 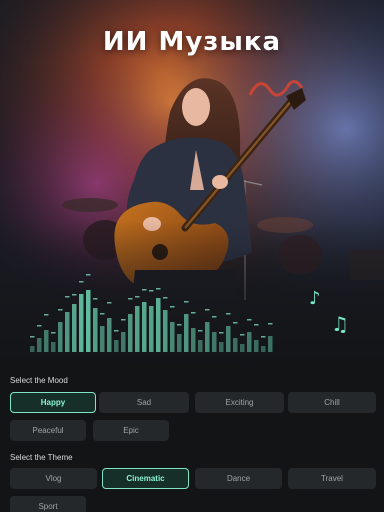 I want to click on theme-chip-sport: Sport, so click(x=48, y=504).